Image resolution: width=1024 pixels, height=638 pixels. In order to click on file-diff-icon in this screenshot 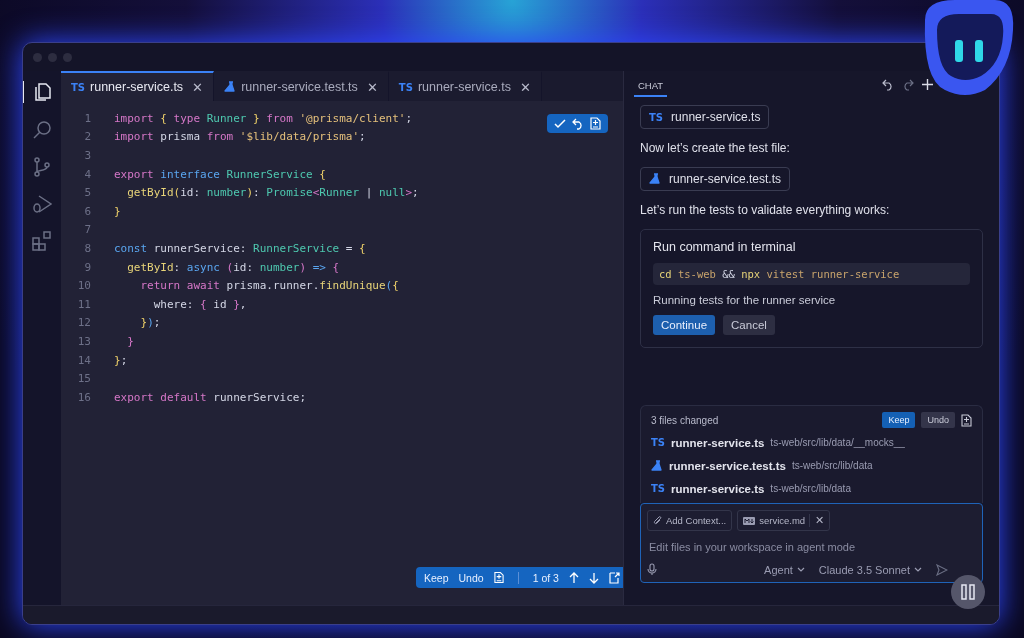, I will do `click(966, 420)`.